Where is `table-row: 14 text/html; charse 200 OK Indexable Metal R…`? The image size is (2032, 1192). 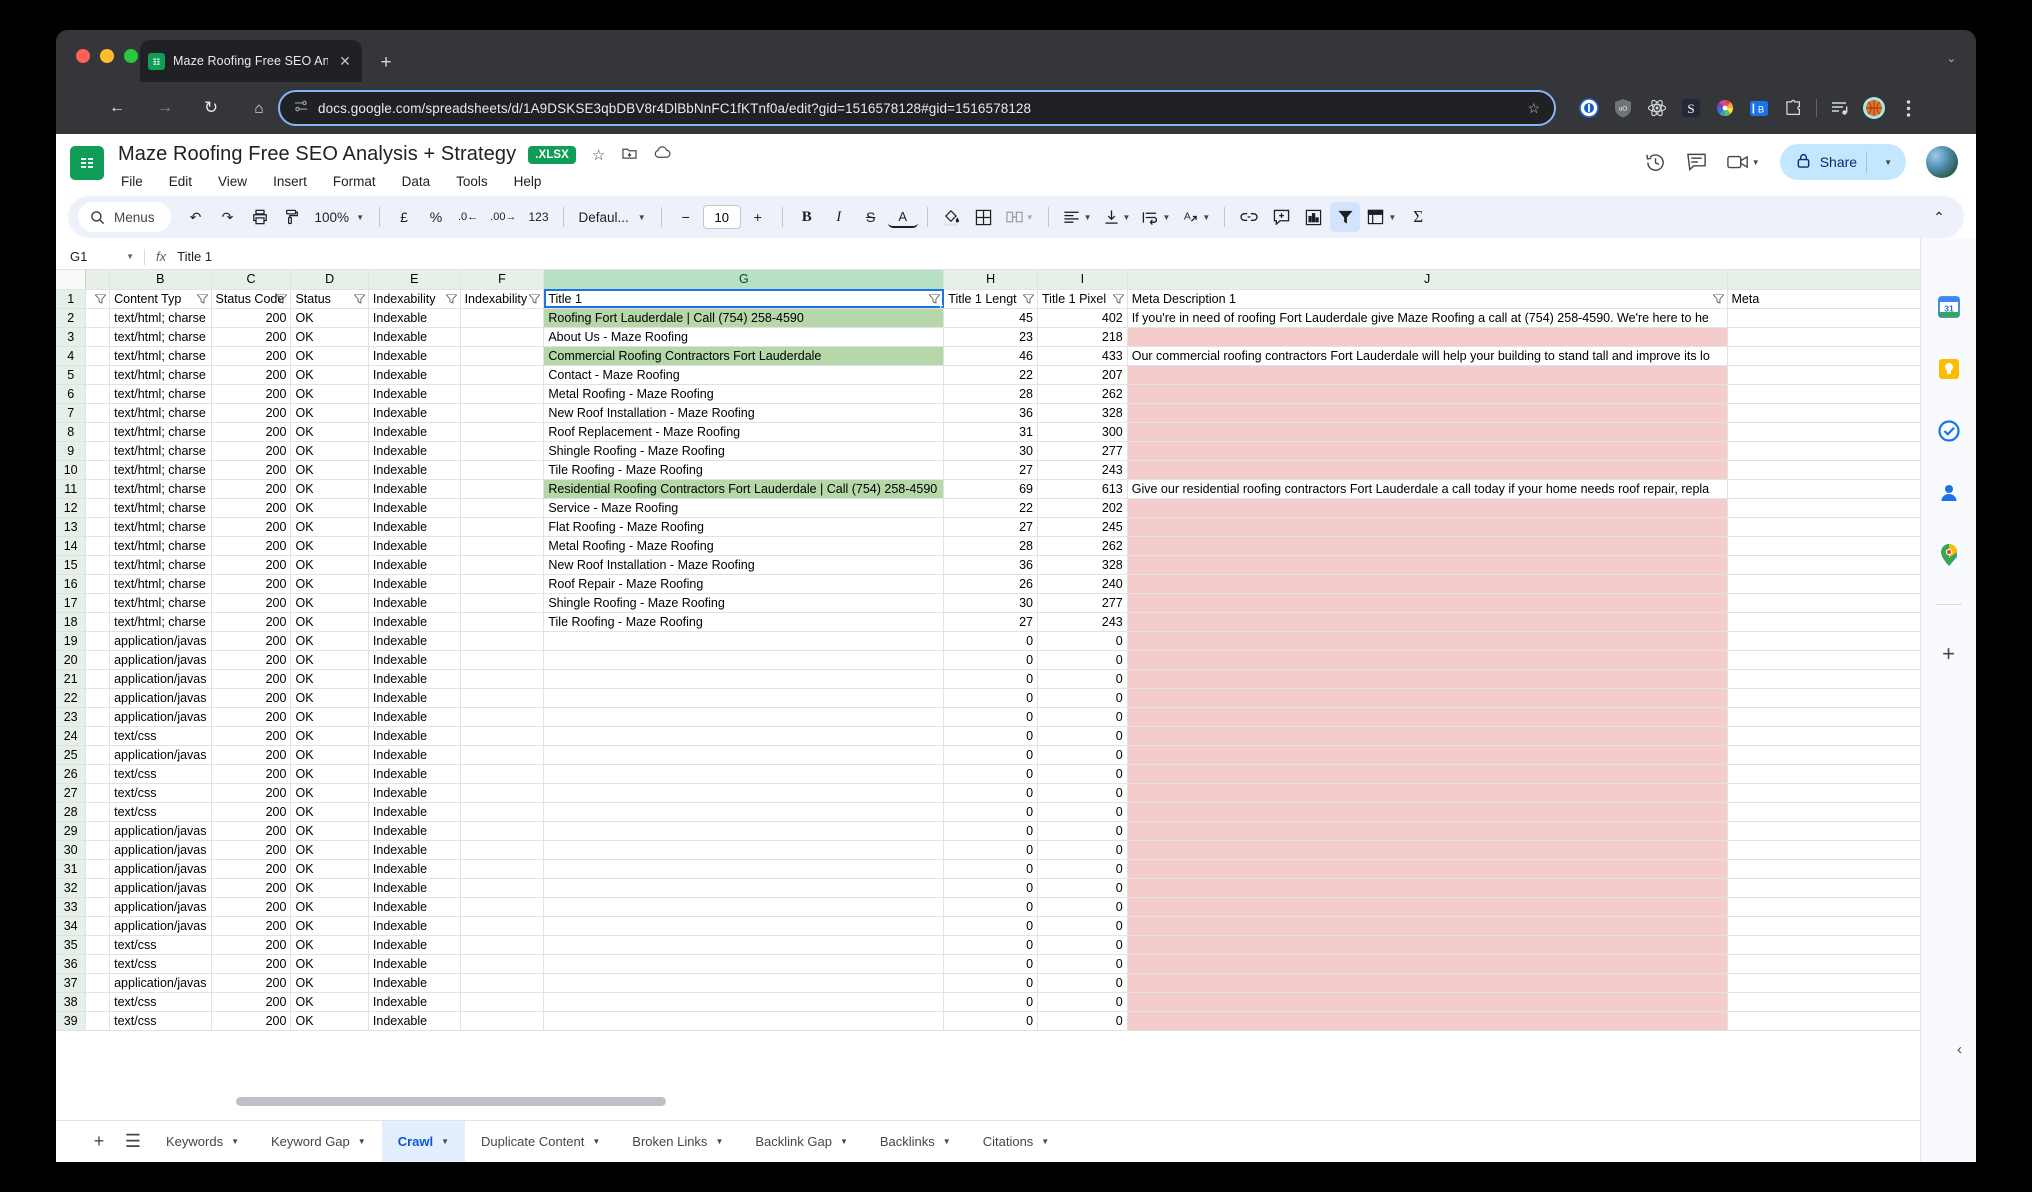
table-row: 14 text/html; charse 200 OK Indexable Metal R… is located at coordinates (1016, 546).